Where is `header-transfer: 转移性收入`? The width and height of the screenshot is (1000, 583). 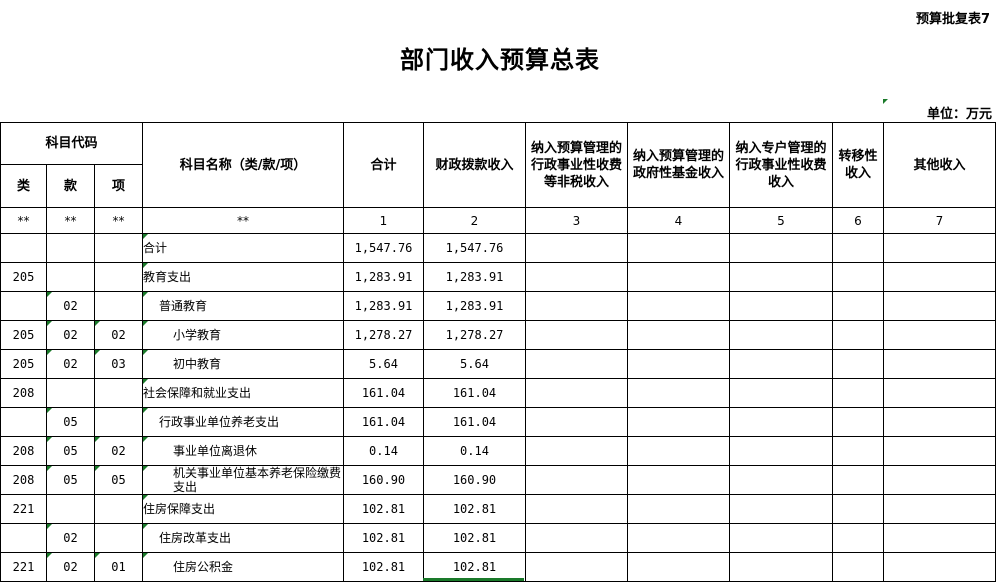
header-transfer: 转移性收入 is located at coordinates (858, 165).